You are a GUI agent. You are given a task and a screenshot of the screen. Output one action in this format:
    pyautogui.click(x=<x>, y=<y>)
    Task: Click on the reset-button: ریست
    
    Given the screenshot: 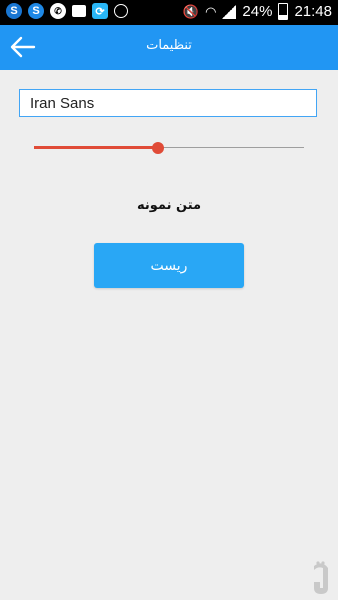 What is the action you would take?
    pyautogui.click(x=169, y=265)
    